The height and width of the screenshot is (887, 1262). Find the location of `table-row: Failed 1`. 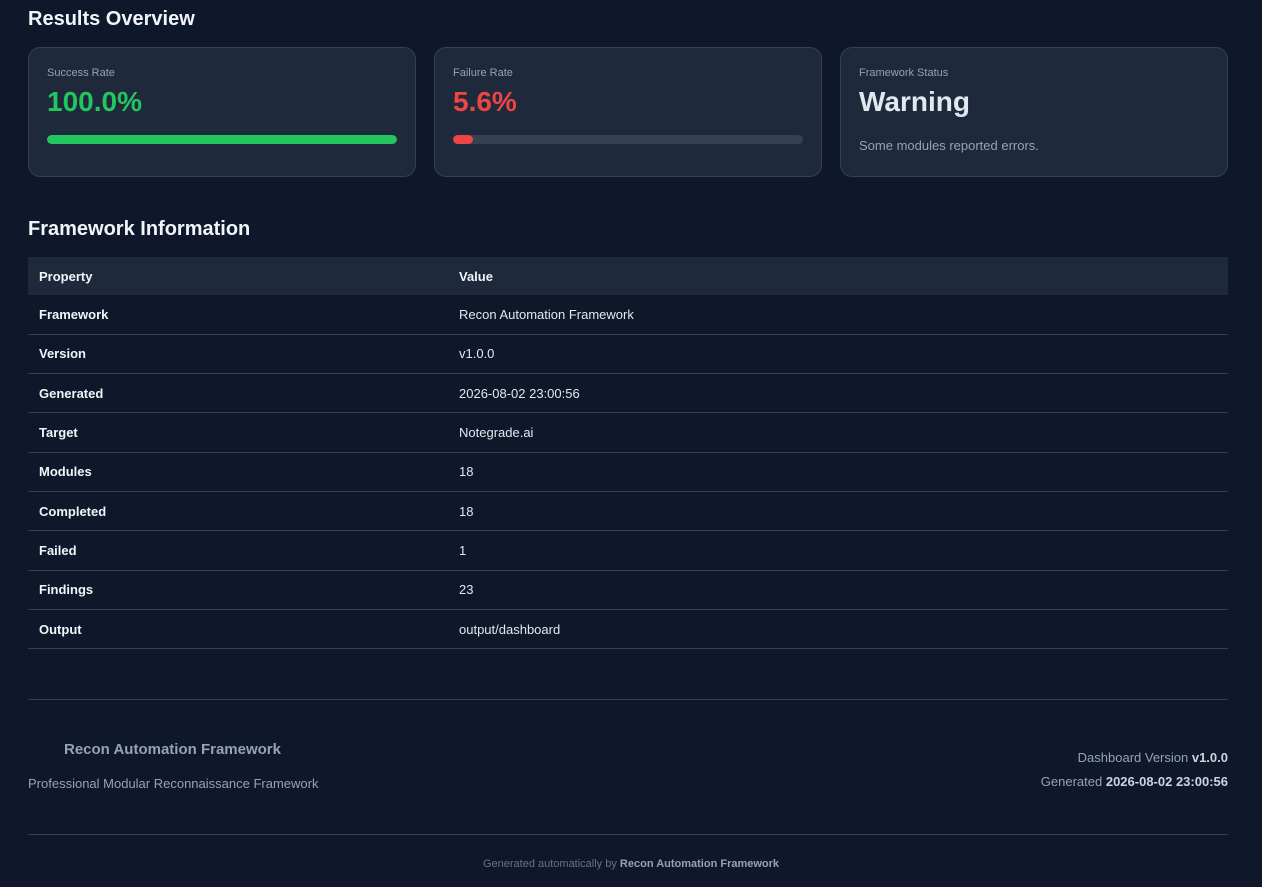

table-row: Failed 1 is located at coordinates (628, 550).